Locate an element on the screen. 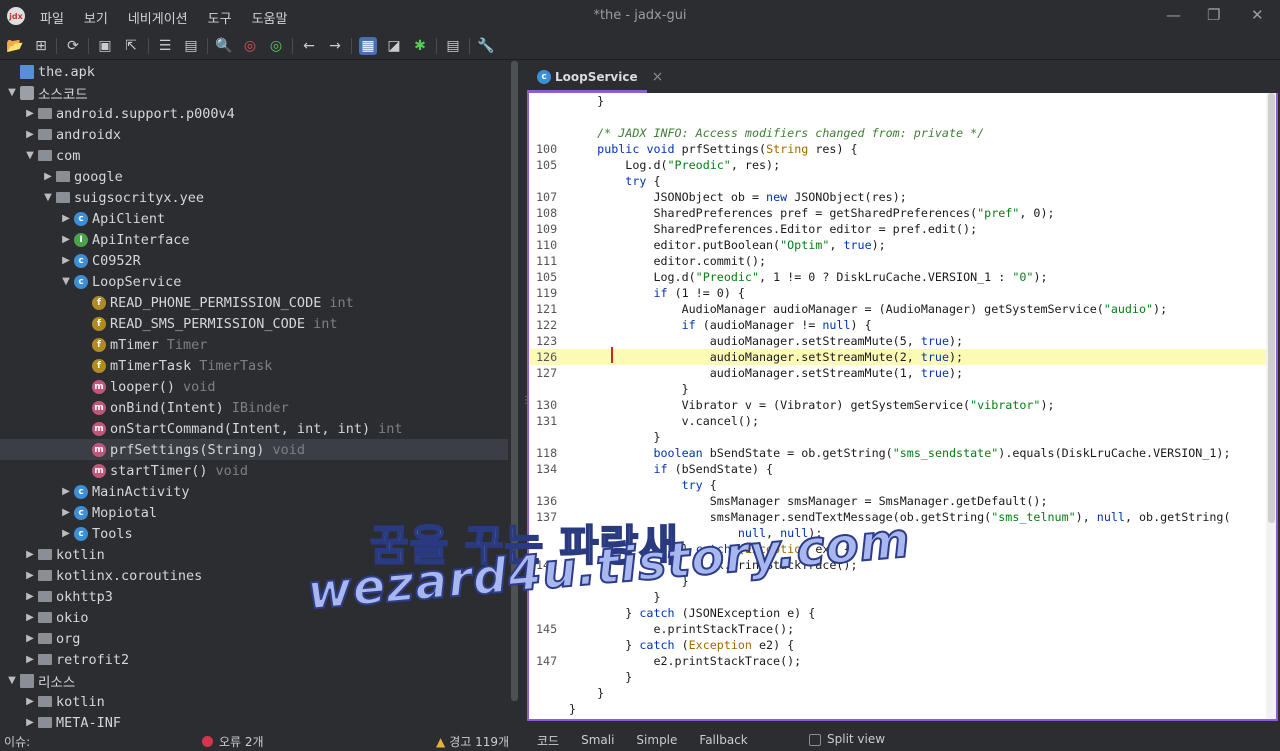 The height and width of the screenshot is (751, 1280). warnings-indicator: ▲ 경고 119개 is located at coordinates (472, 741).